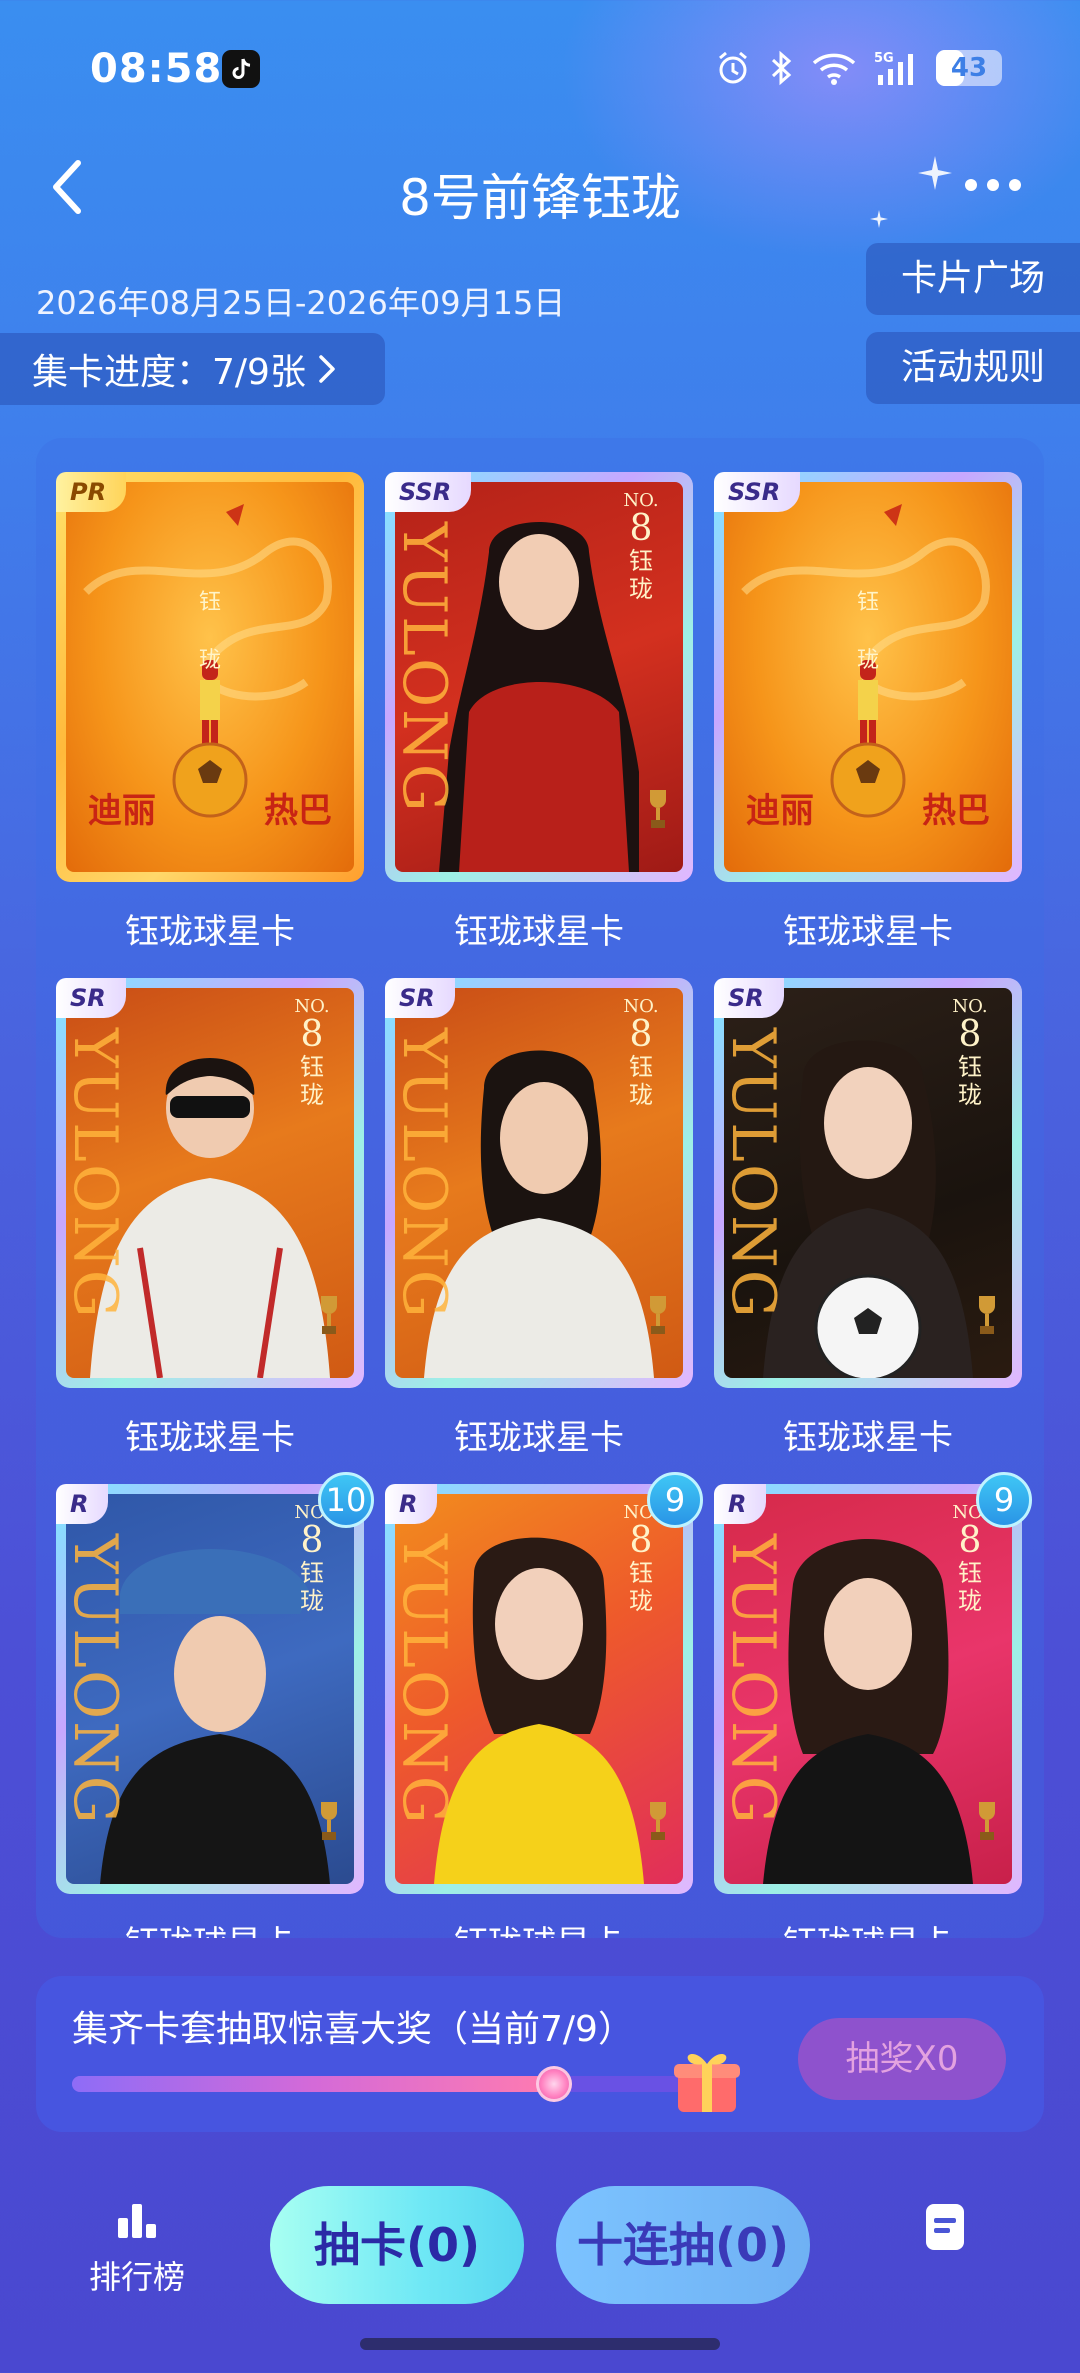  Describe the element at coordinates (215, 1683) in the screenshot. I see `card-frame: YULONG NO. 8 钰 珑 R 10` at that location.